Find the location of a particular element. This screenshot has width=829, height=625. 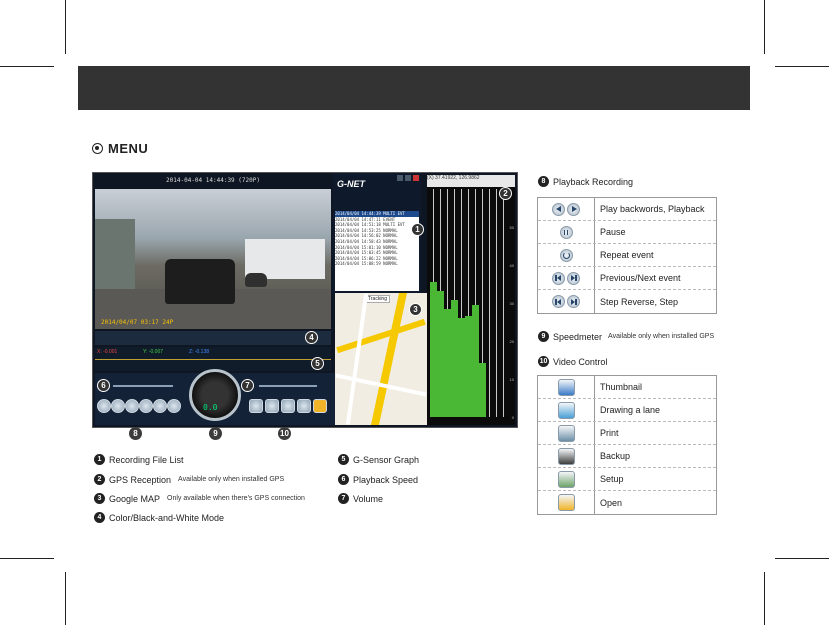

row-label: Step Reverse, Step is located at coordinates (639, 301).